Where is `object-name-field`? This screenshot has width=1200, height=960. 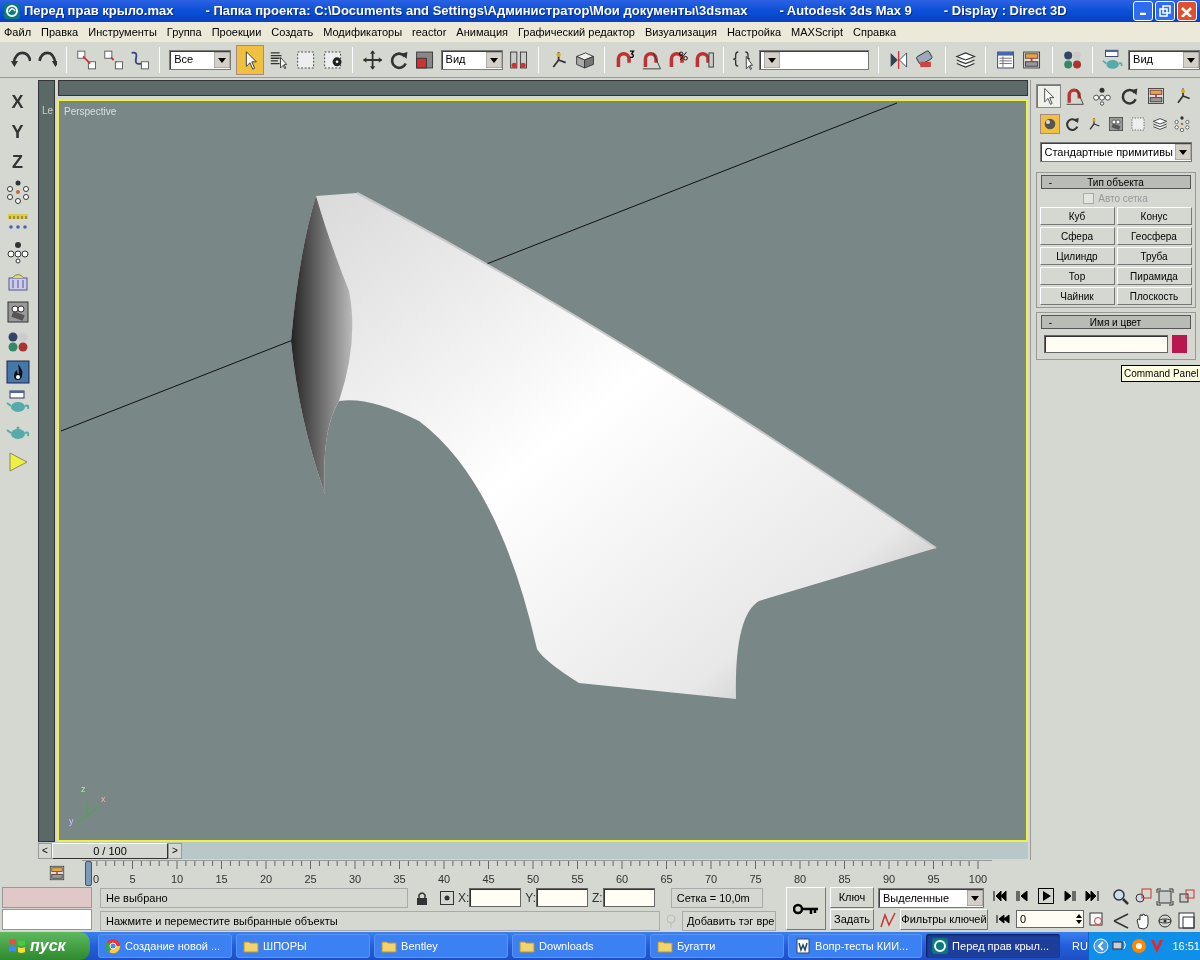
object-name-field is located at coordinates (1106, 344).